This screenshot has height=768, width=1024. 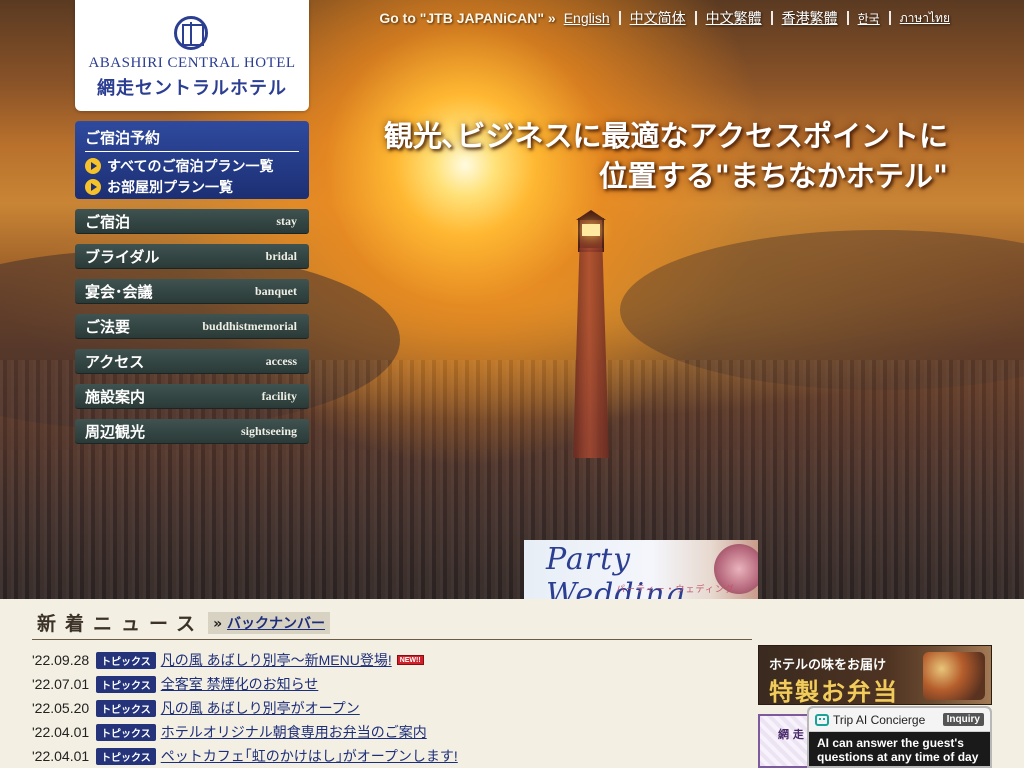 I want to click on menu-label-ja: 宴会･会議, so click(x=119, y=291).